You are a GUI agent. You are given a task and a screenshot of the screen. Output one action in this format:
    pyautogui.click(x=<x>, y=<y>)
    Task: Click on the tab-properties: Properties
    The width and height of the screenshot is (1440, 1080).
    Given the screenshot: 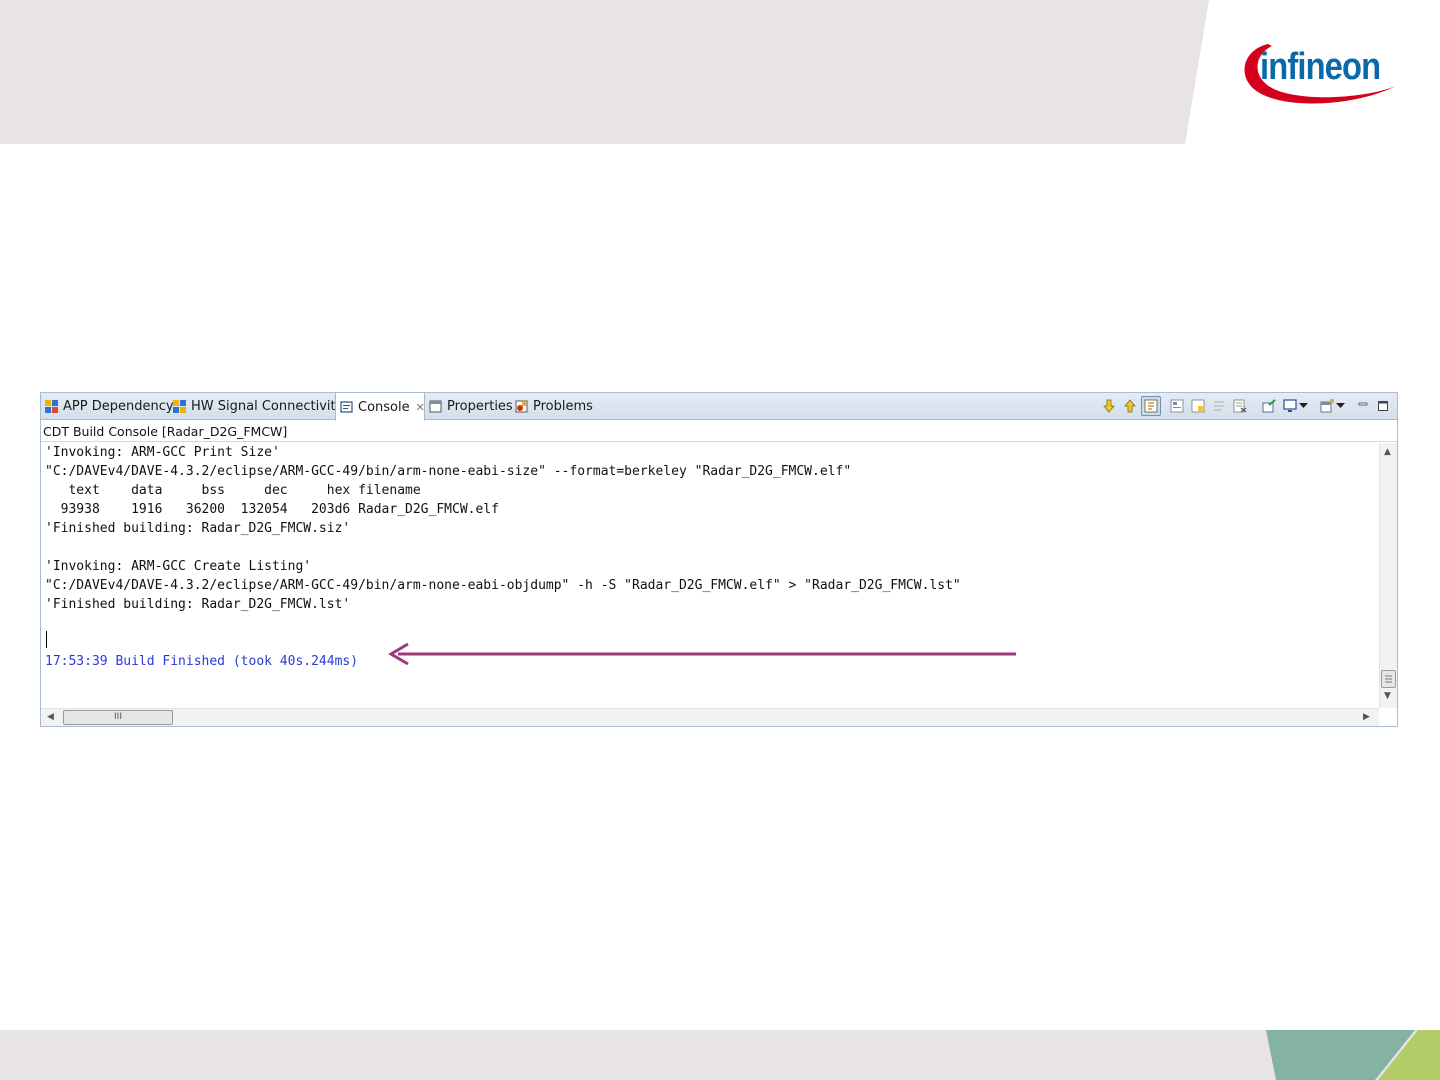 What is the action you would take?
    pyautogui.click(x=469, y=406)
    